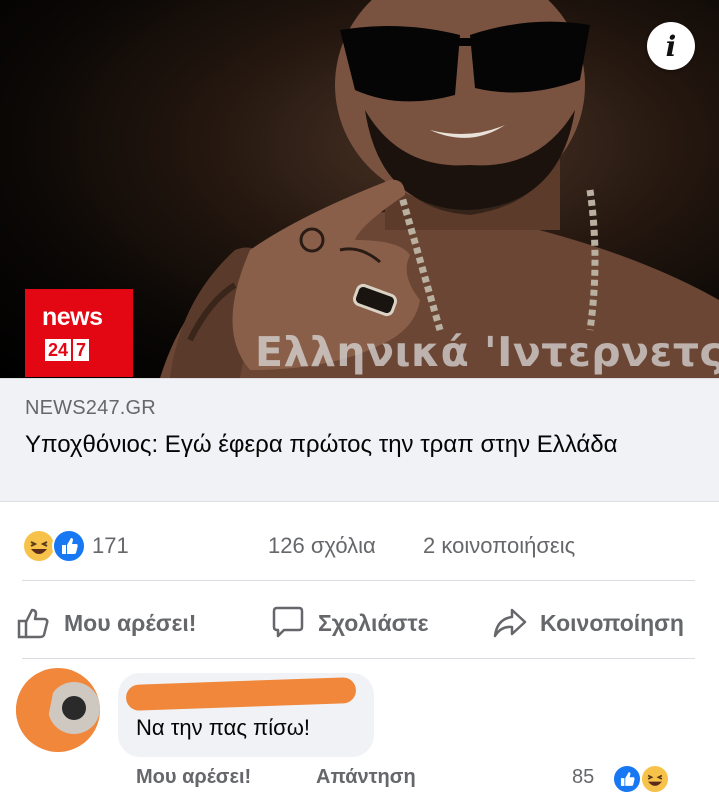  I want to click on link-domain: NEWS247.GR, so click(90, 408).